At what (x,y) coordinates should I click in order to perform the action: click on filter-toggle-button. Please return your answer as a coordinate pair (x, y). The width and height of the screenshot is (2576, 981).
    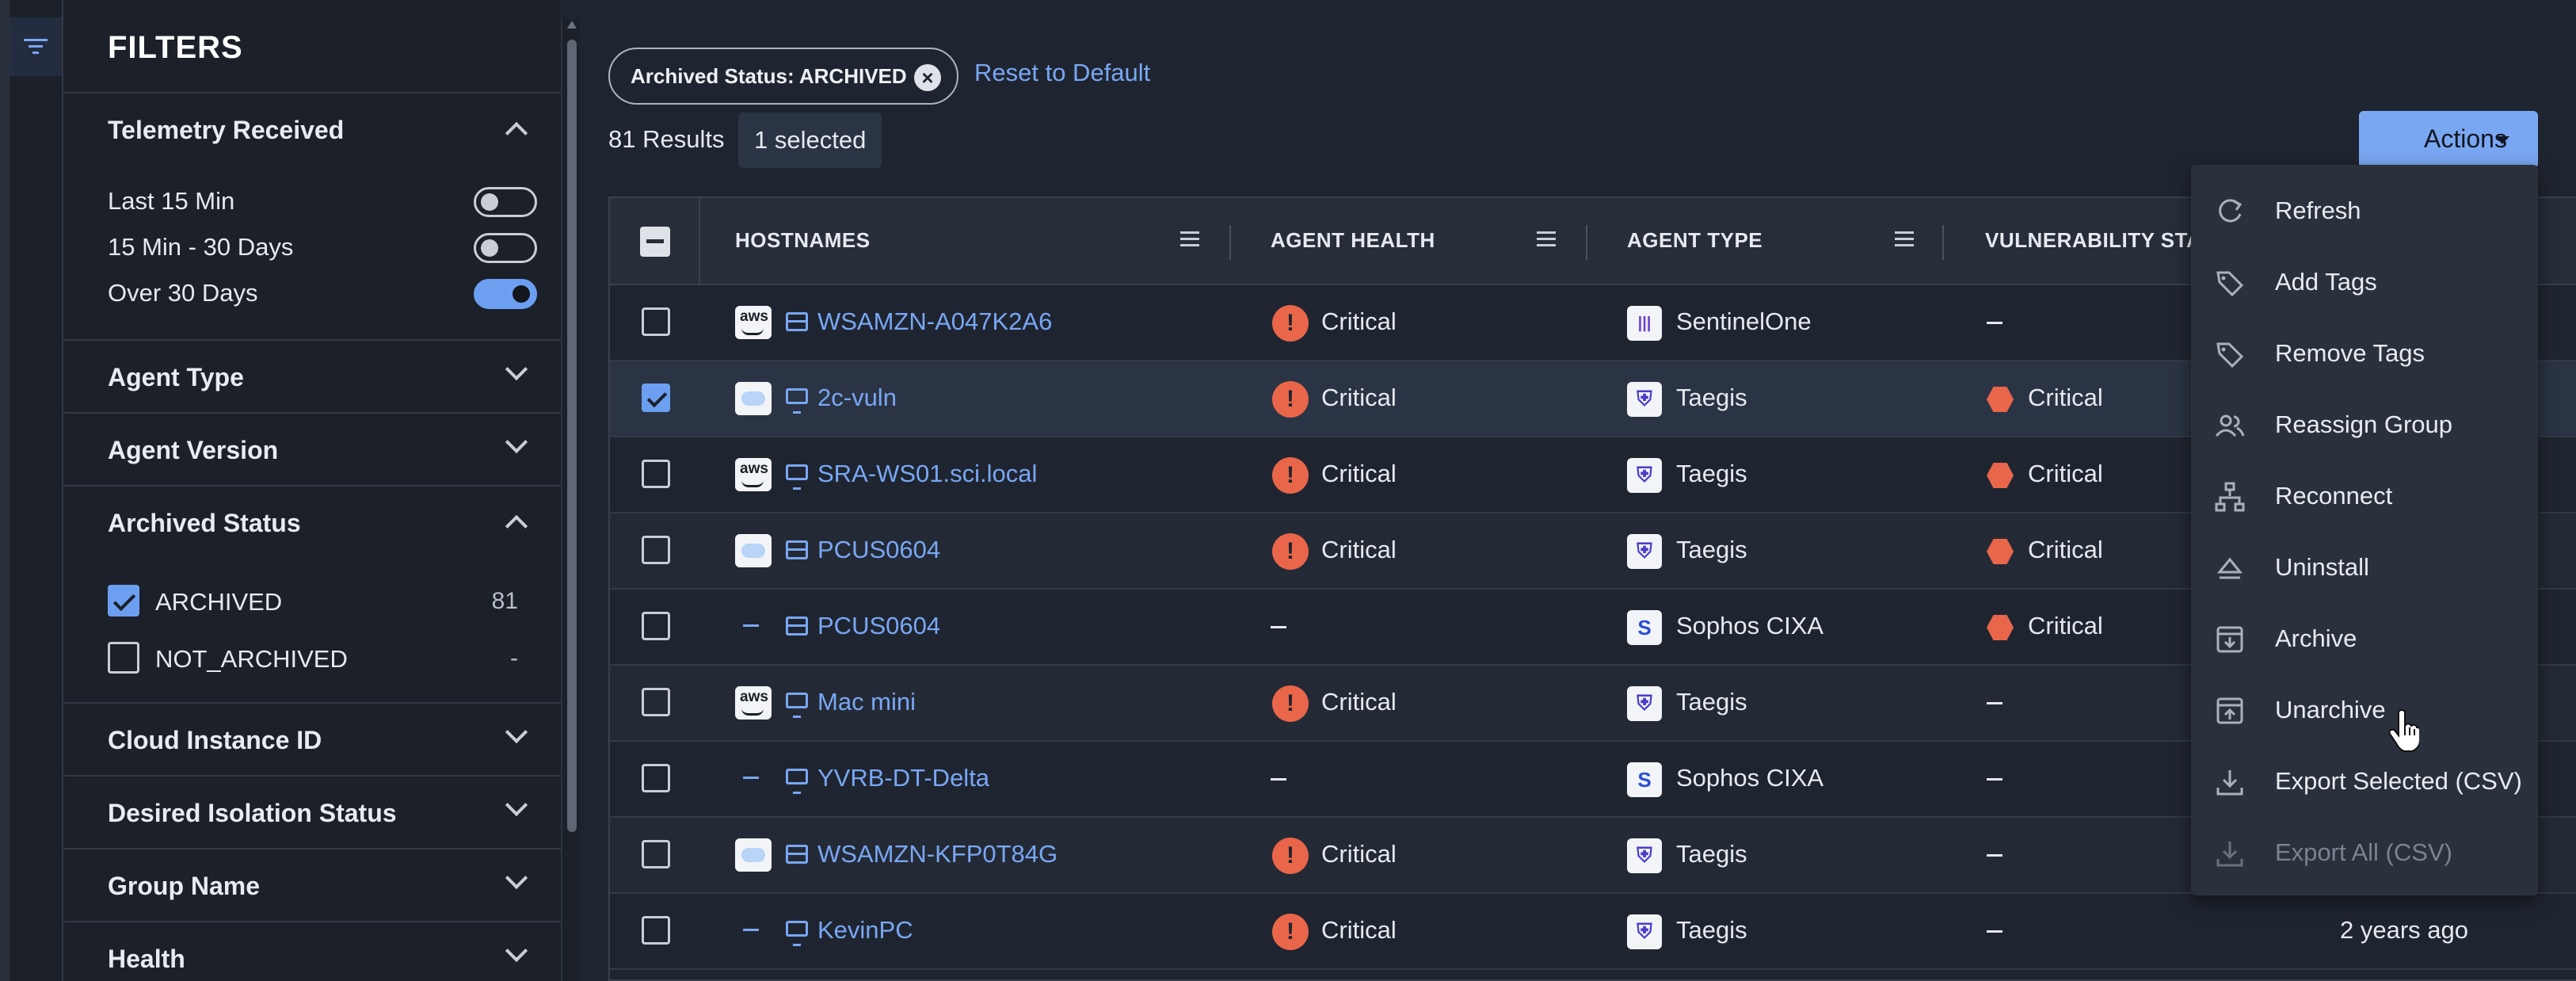
    Looking at the image, I should click on (36, 46).